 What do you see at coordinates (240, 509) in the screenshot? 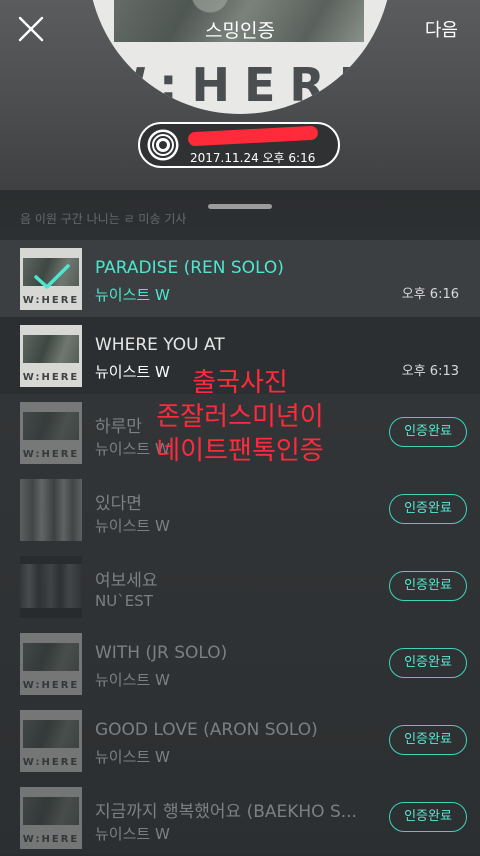
I see `song-row: 있다면 뉴이스트 W 인증완료` at bounding box center [240, 509].